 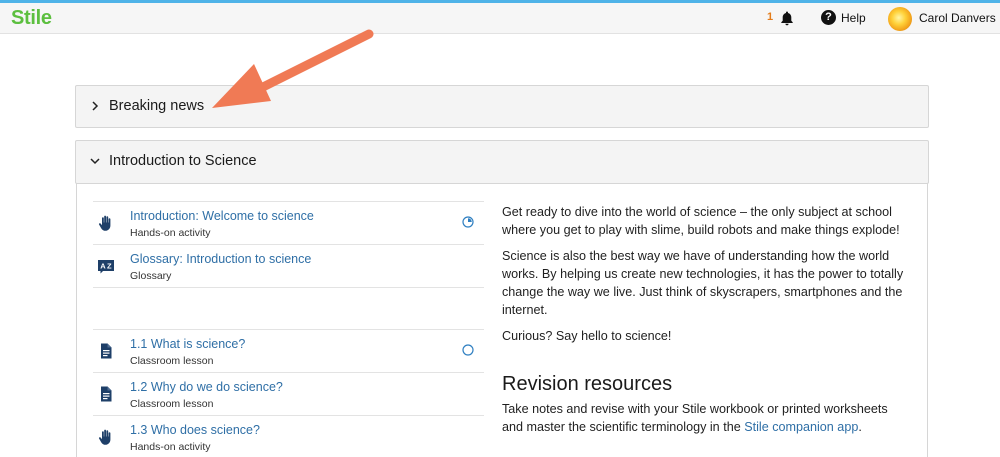 What do you see at coordinates (900, 19) in the screenshot?
I see `avatar` at bounding box center [900, 19].